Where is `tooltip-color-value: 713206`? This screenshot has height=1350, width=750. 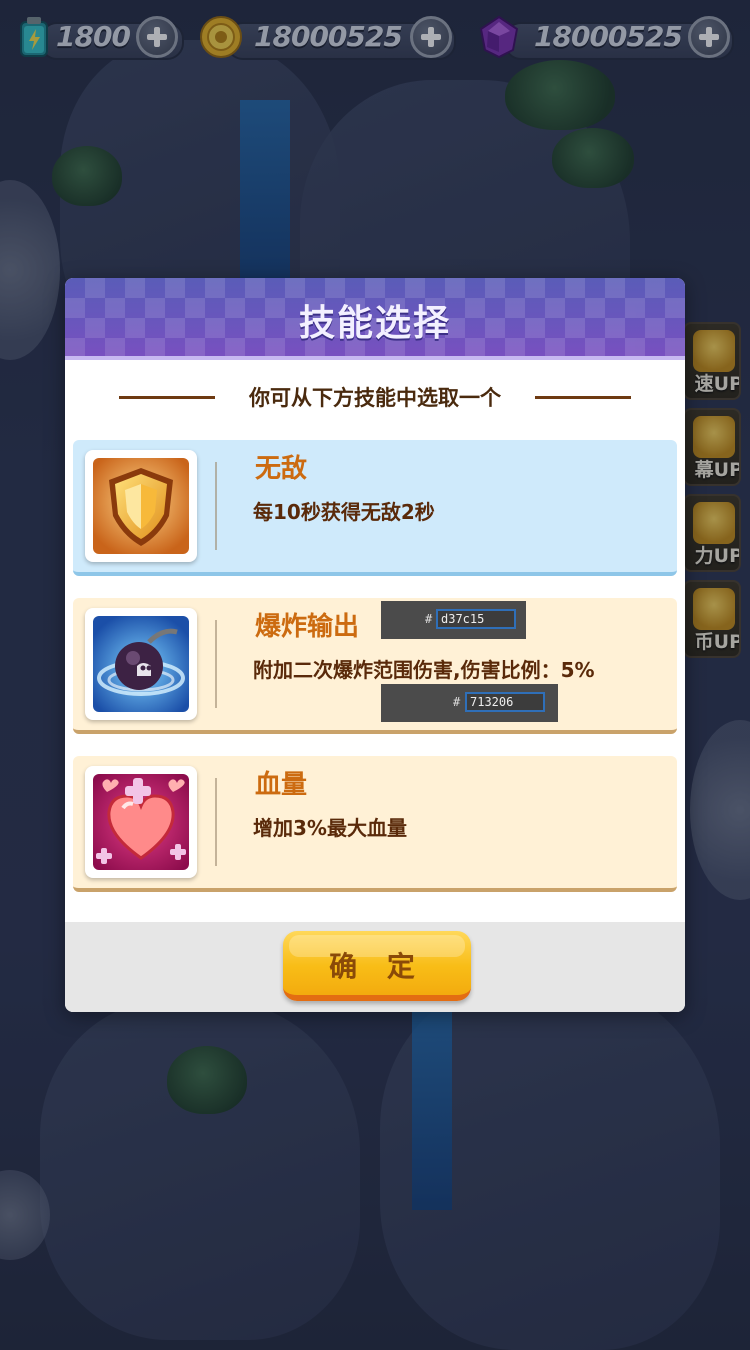
tooltip-color-value: 713206 is located at coordinates (505, 702).